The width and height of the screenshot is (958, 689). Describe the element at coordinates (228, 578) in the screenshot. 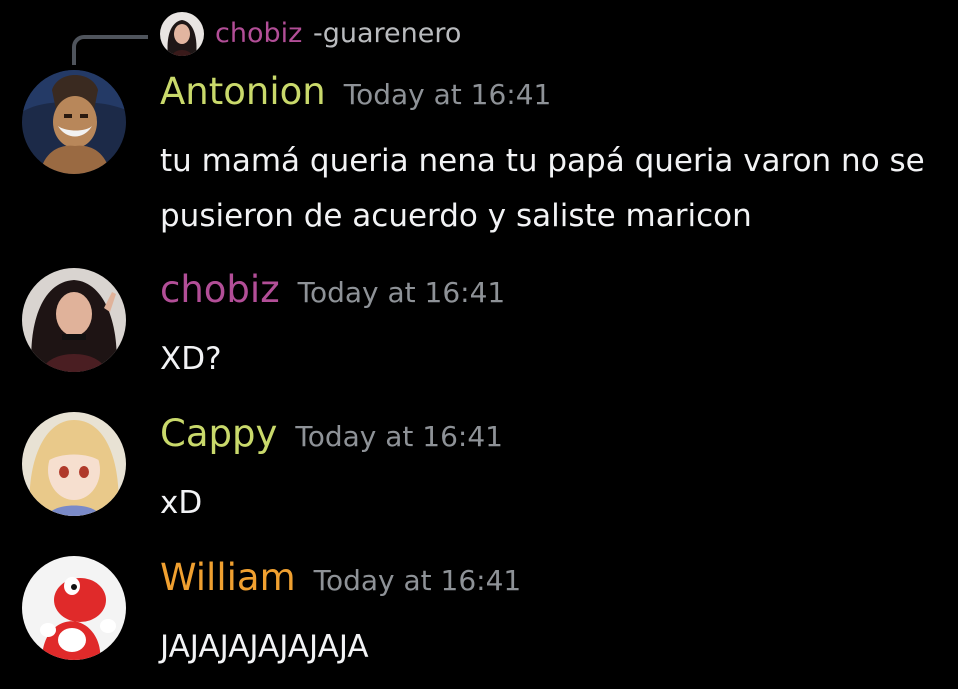

I see `author-name: William` at that location.